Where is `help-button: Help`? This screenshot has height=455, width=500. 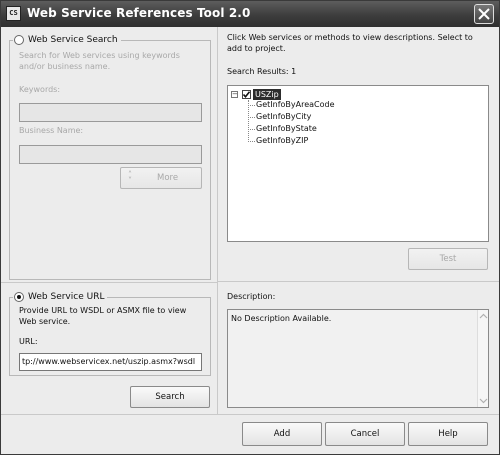 help-button: Help is located at coordinates (448, 434).